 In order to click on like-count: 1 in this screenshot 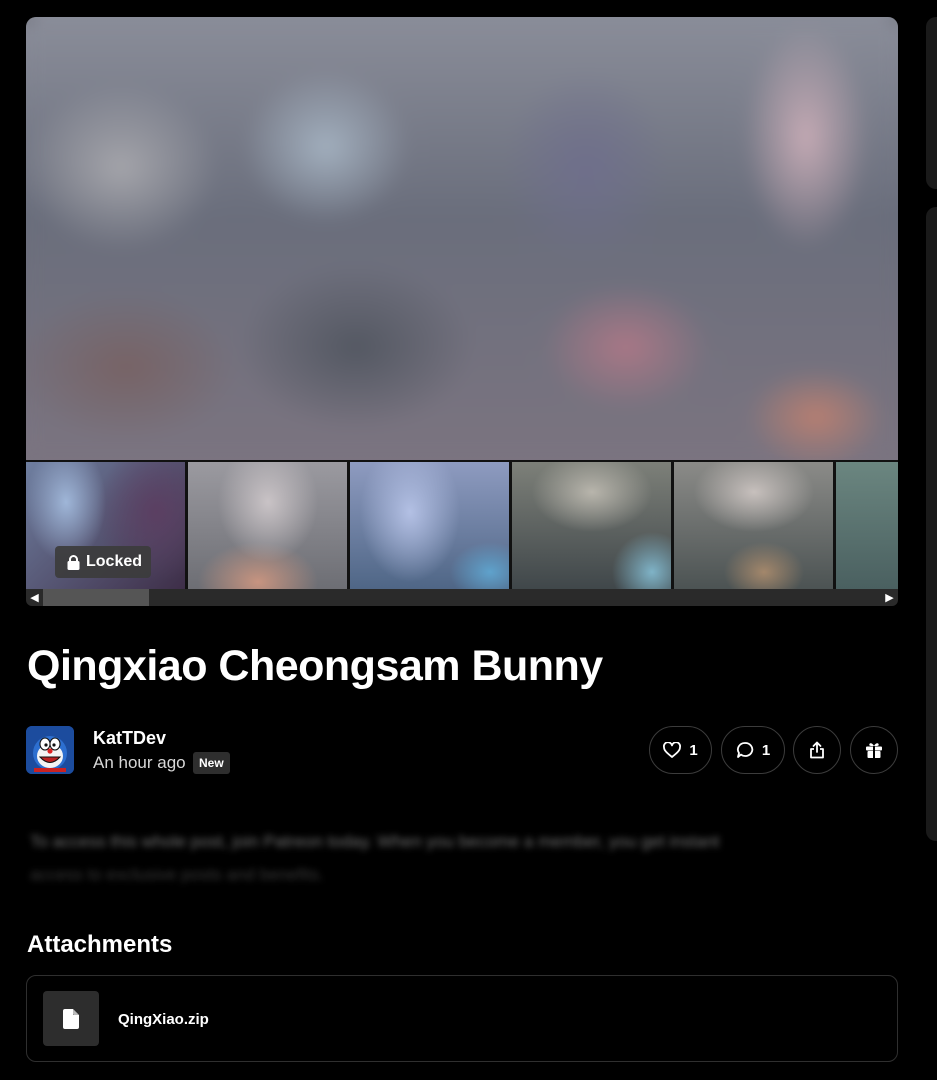, I will do `click(693, 750)`.